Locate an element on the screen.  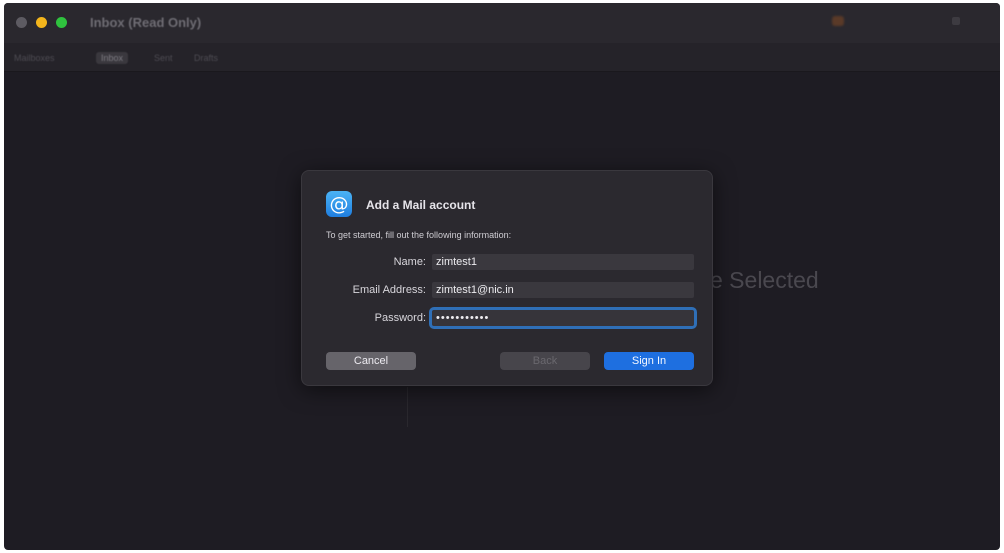
email-address-field: zimtest1@nic.in is located at coordinates (563, 290).